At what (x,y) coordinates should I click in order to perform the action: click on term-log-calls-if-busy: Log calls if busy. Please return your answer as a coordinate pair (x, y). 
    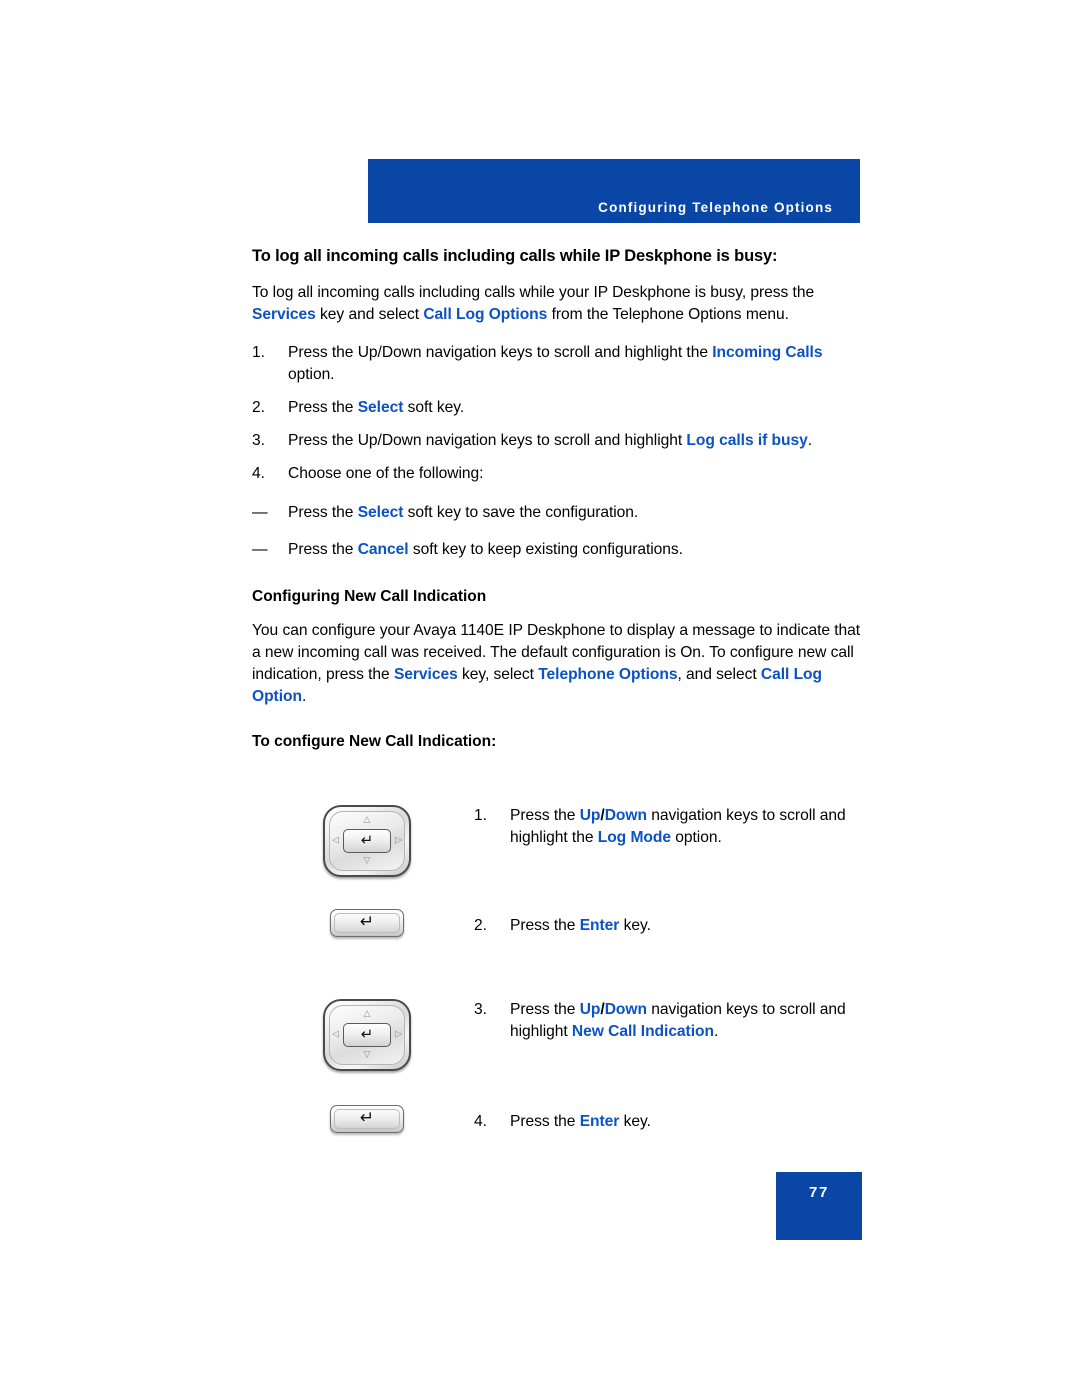
    Looking at the image, I should click on (747, 440).